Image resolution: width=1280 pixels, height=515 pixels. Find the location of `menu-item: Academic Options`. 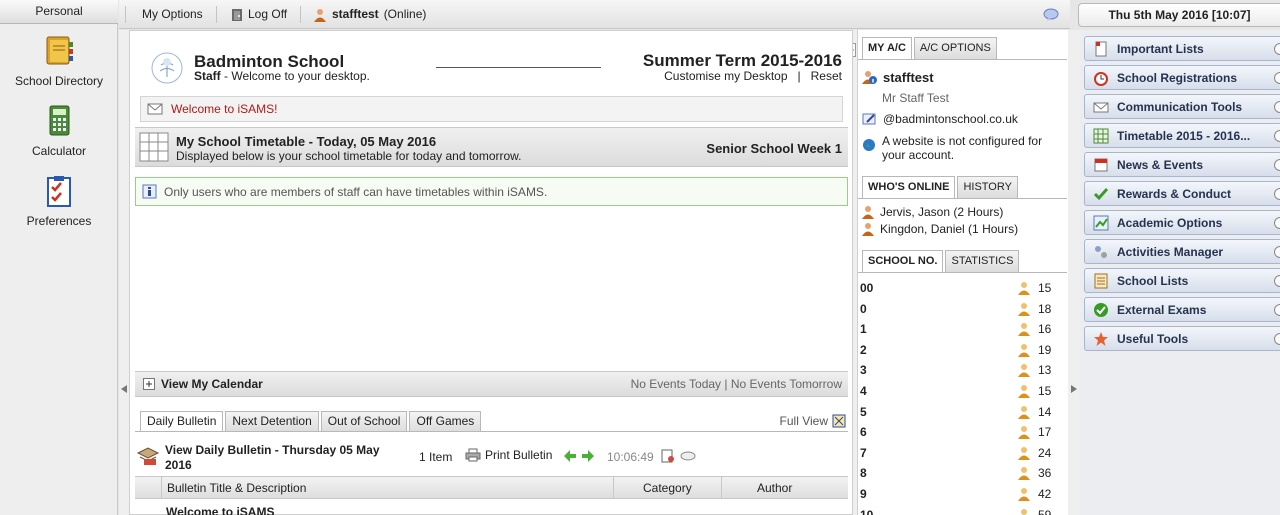

menu-item: Academic Options is located at coordinates (1182, 222).